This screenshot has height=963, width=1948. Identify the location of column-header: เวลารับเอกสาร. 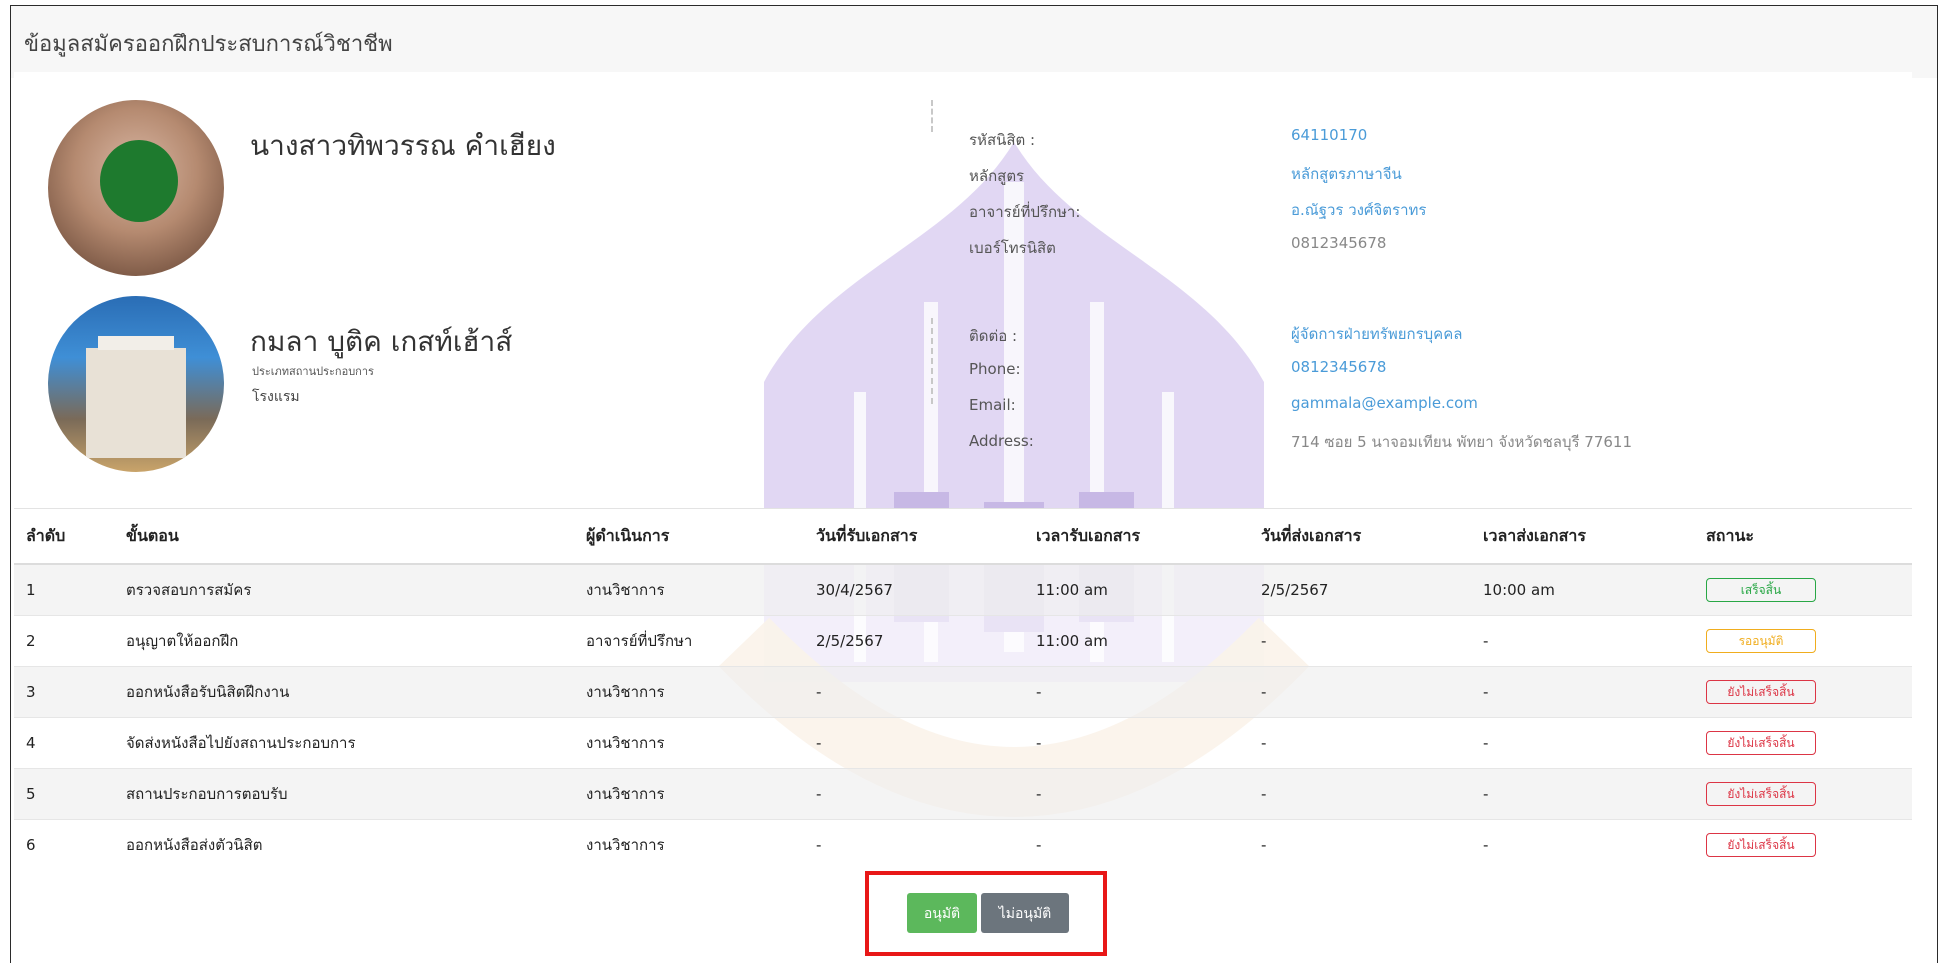
(1136, 536).